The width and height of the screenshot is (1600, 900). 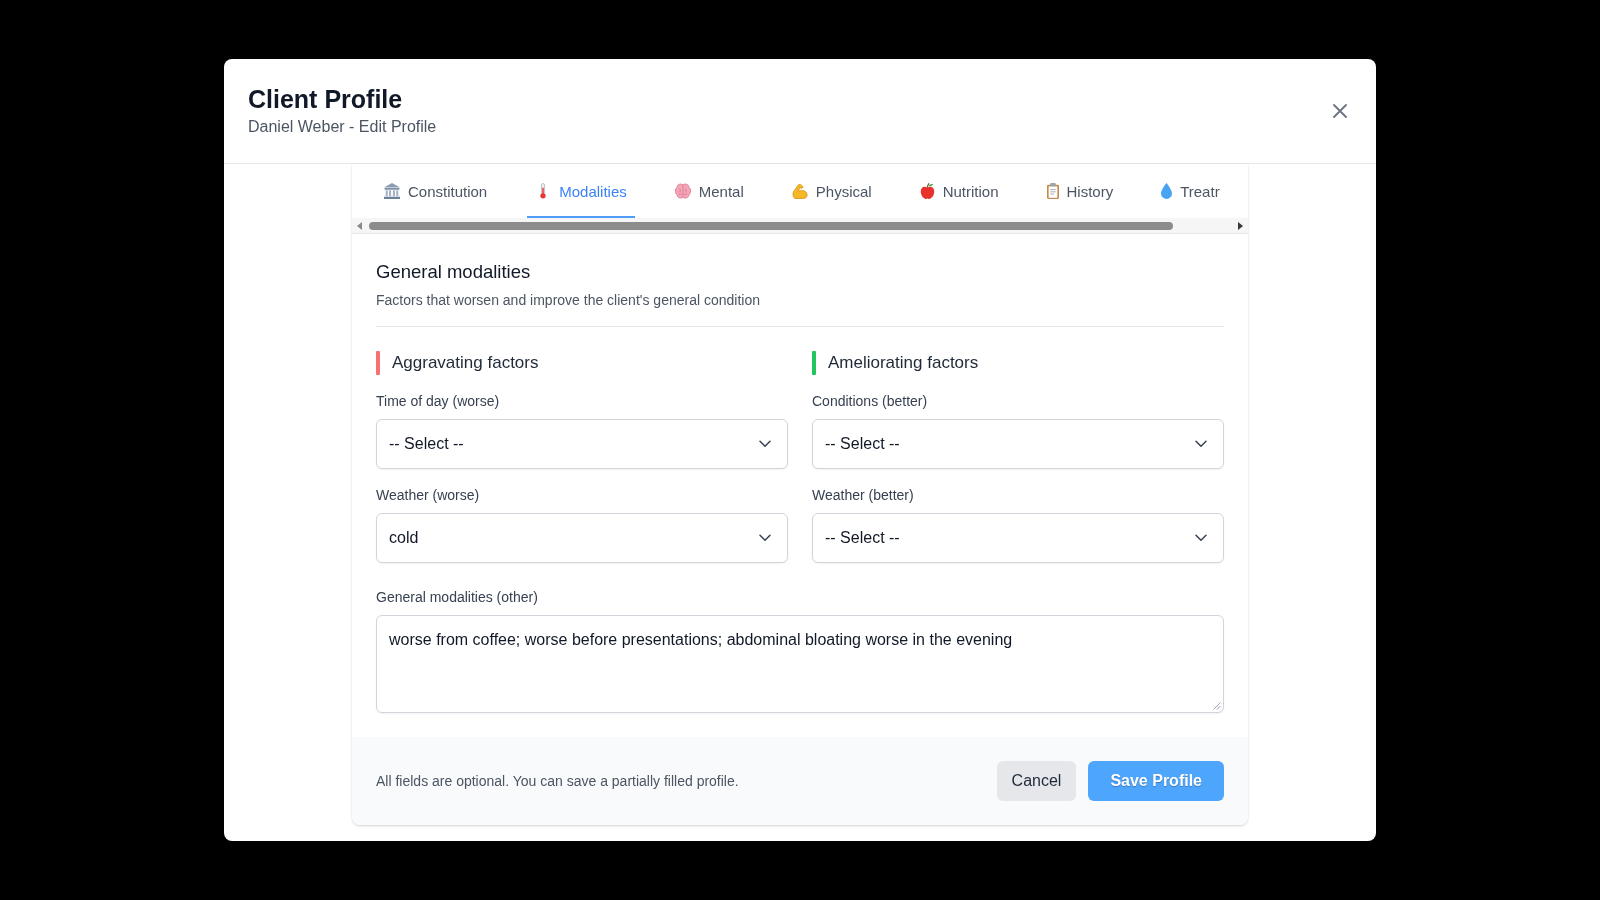 I want to click on field-label: Conditions (better), so click(x=870, y=401).